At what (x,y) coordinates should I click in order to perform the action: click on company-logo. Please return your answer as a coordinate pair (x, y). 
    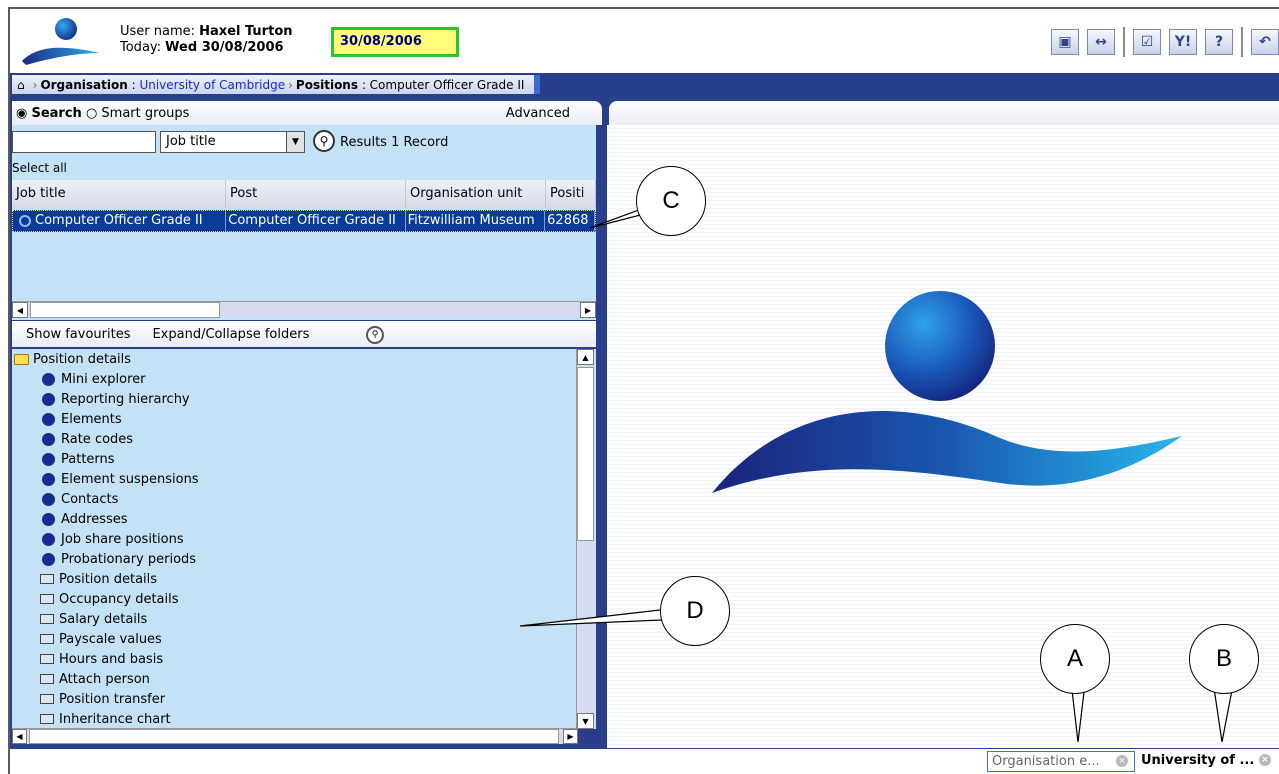
    Looking at the image, I should click on (61, 41).